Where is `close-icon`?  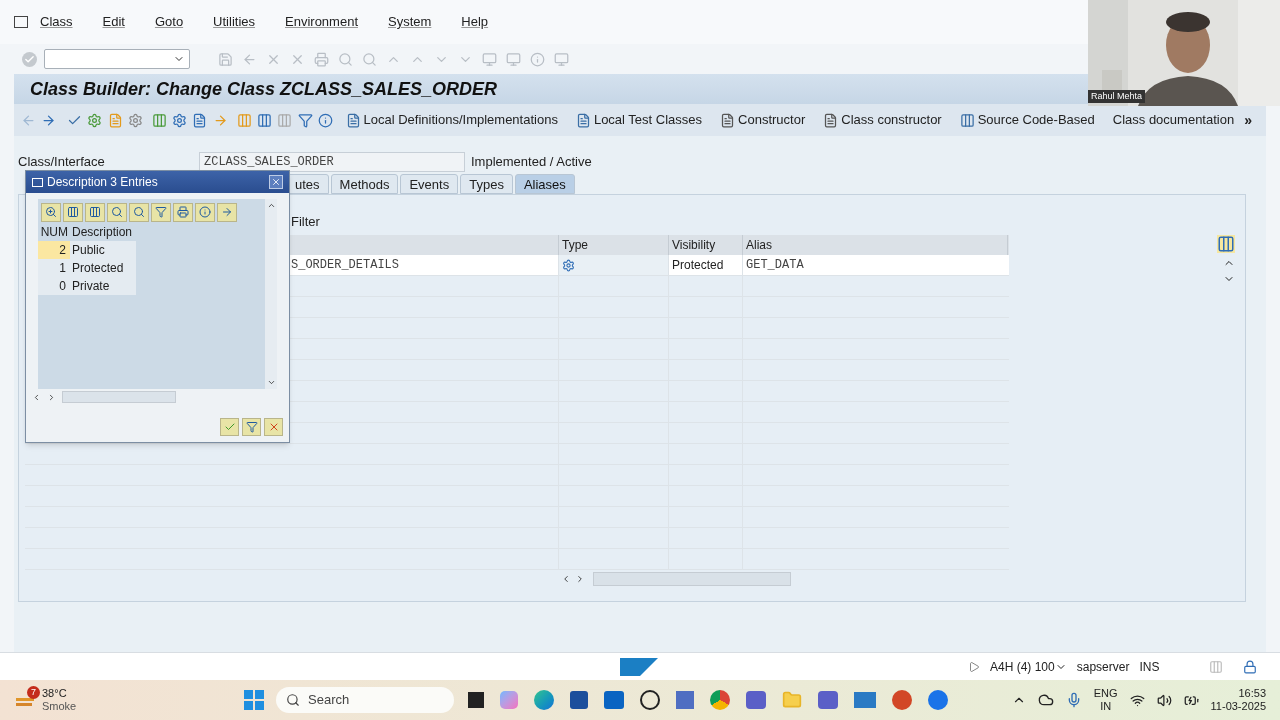 close-icon is located at coordinates (276, 182).